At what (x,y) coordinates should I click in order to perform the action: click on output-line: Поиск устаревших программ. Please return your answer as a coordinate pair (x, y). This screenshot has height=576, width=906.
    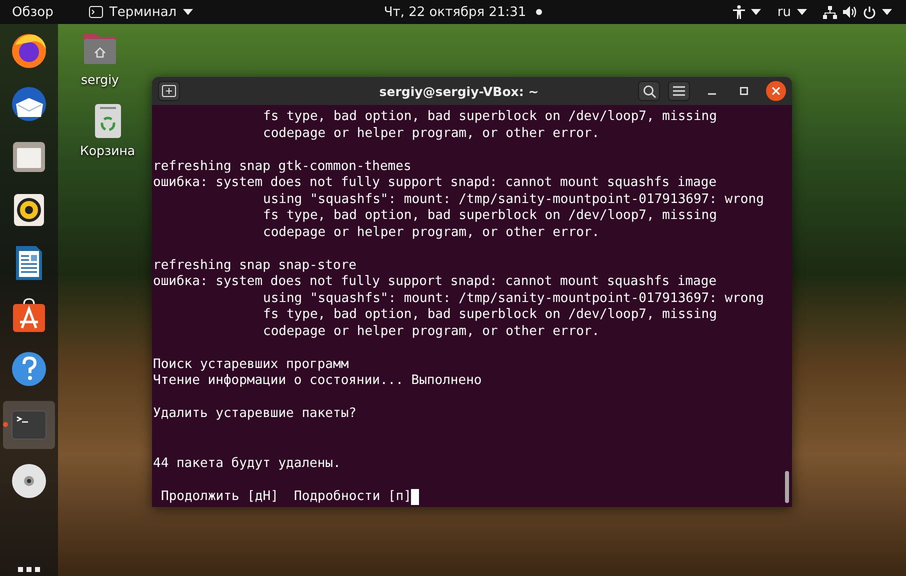
    Looking at the image, I should click on (251, 364).